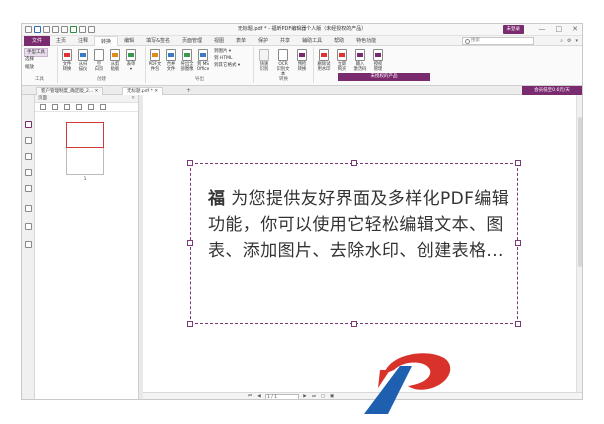 The height and width of the screenshot is (424, 604). I want to click on next-page-button: ▶, so click(305, 396).